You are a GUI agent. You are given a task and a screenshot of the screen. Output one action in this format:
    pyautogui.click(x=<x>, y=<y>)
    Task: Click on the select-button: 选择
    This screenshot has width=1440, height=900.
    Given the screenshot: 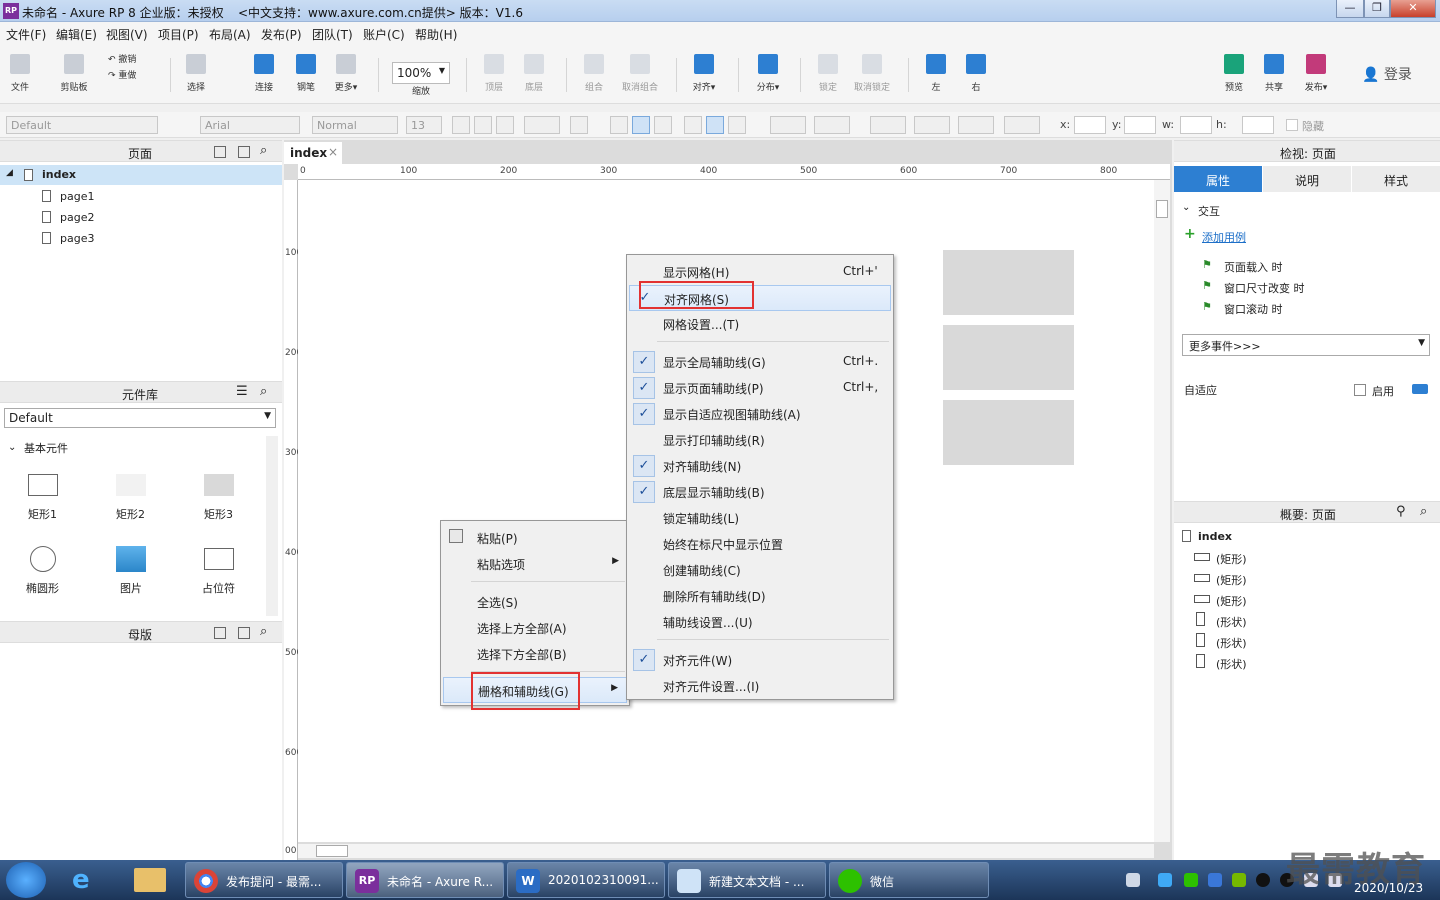 What is the action you would take?
    pyautogui.click(x=196, y=70)
    